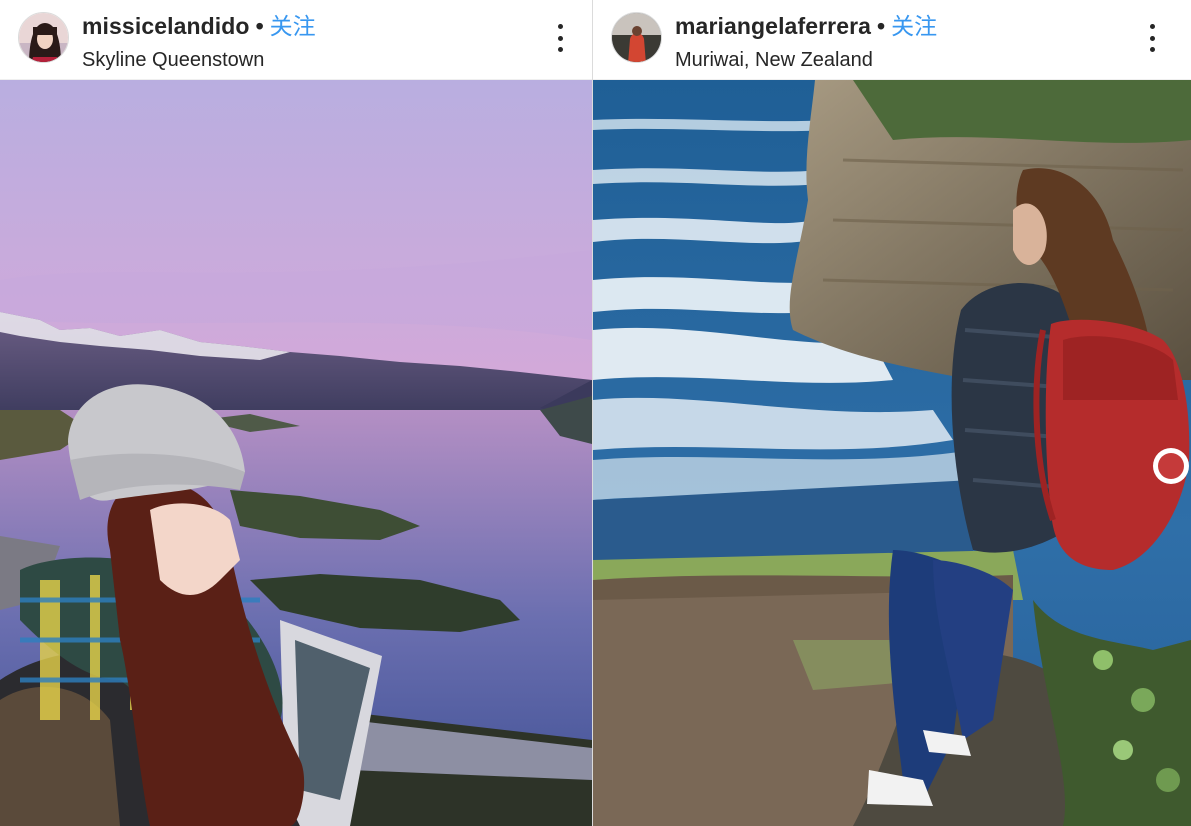  I want to click on username: mariangelaferrera, so click(773, 26).